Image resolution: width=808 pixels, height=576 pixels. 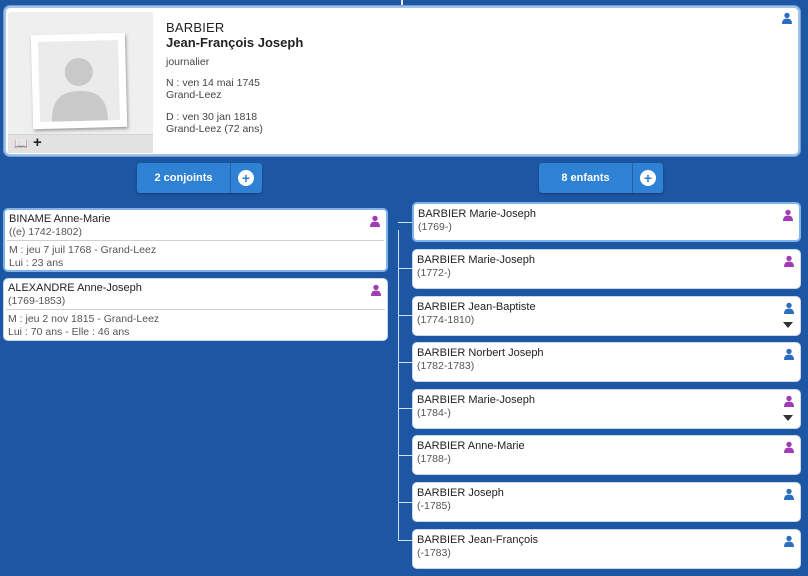 I want to click on marriage-ages: Lui : 23 ans, so click(x=36, y=263).